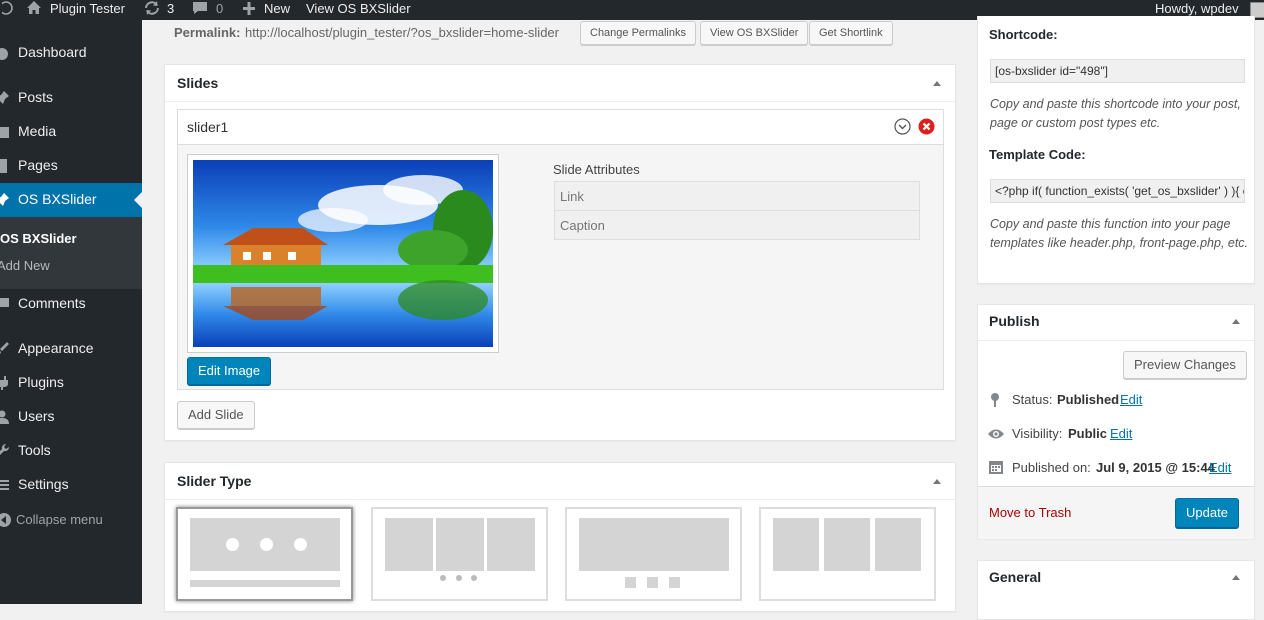 This screenshot has width=1264, height=620. What do you see at coordinates (560, 127) in the screenshot?
I see `slide-header: slider1` at bounding box center [560, 127].